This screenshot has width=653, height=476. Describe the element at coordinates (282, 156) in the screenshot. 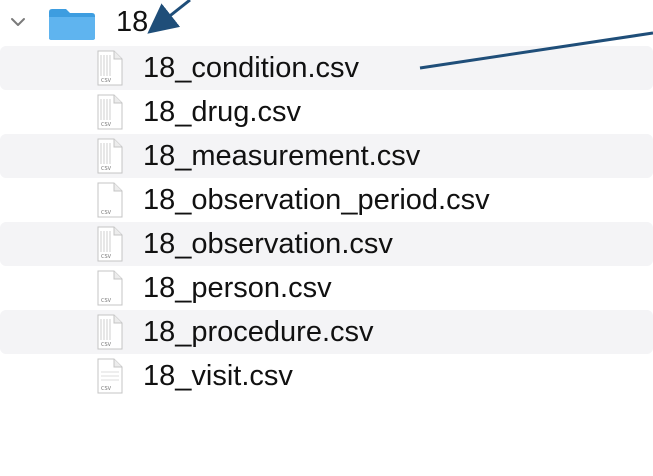

I see `file-name: 18_measurement.csv` at that location.